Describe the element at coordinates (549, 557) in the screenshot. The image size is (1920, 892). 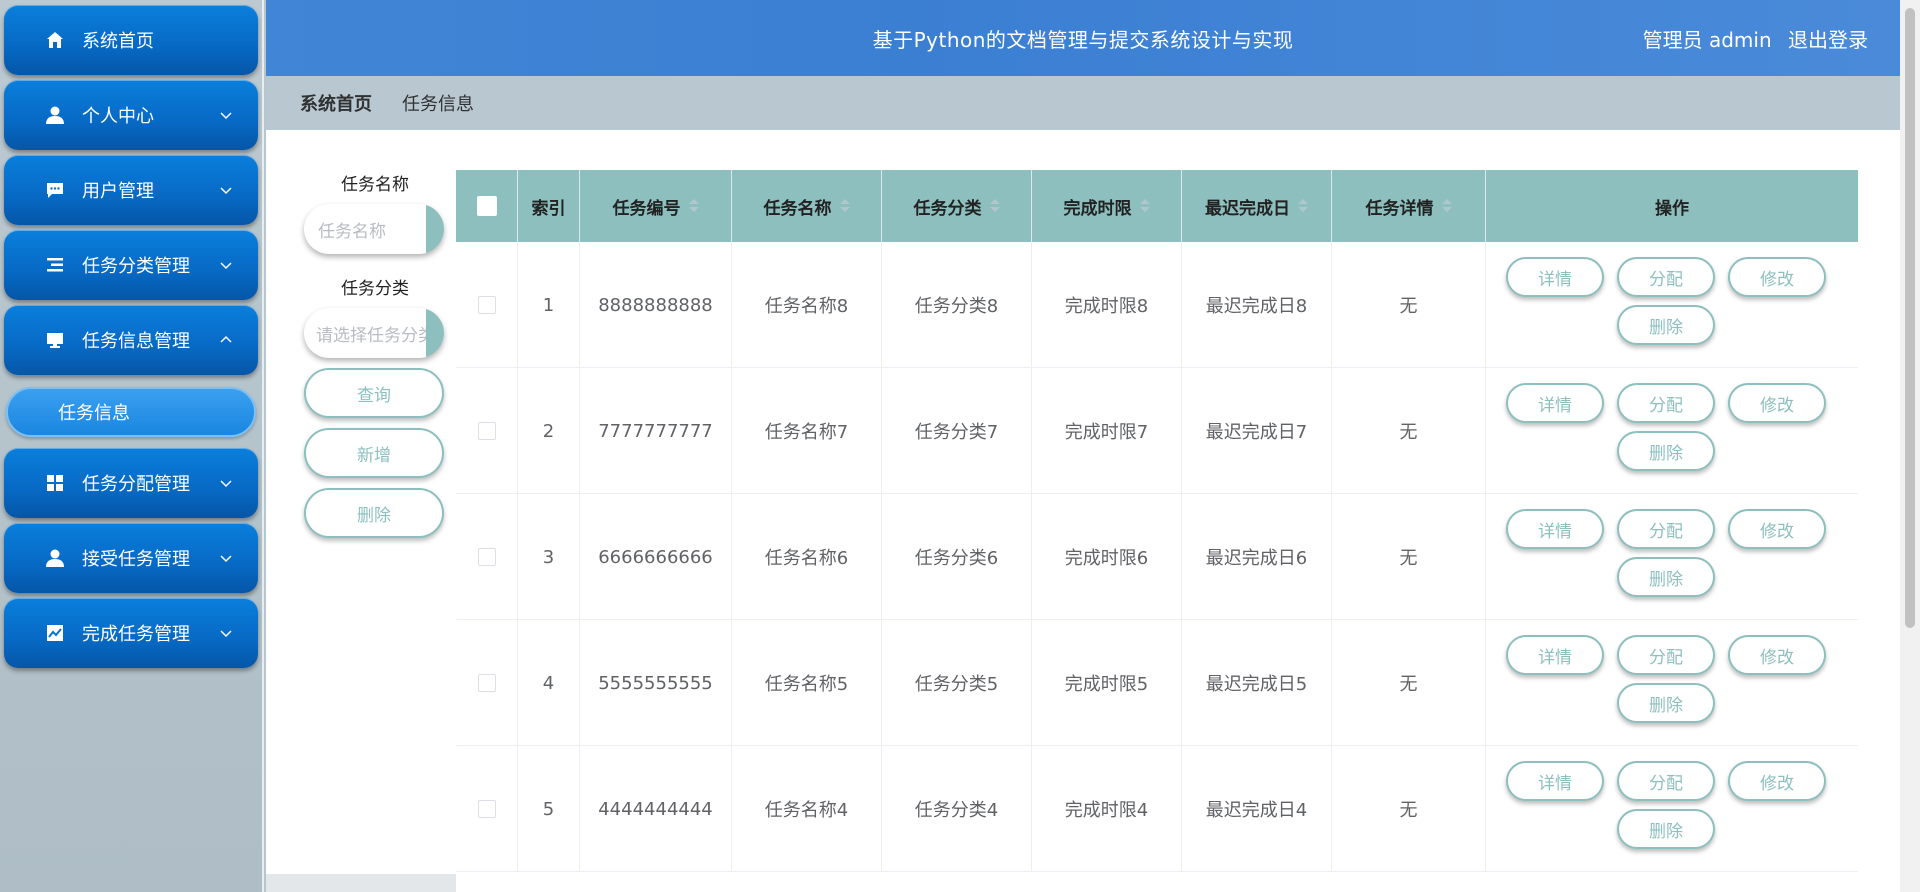
I see `cell-index: 3` at that location.